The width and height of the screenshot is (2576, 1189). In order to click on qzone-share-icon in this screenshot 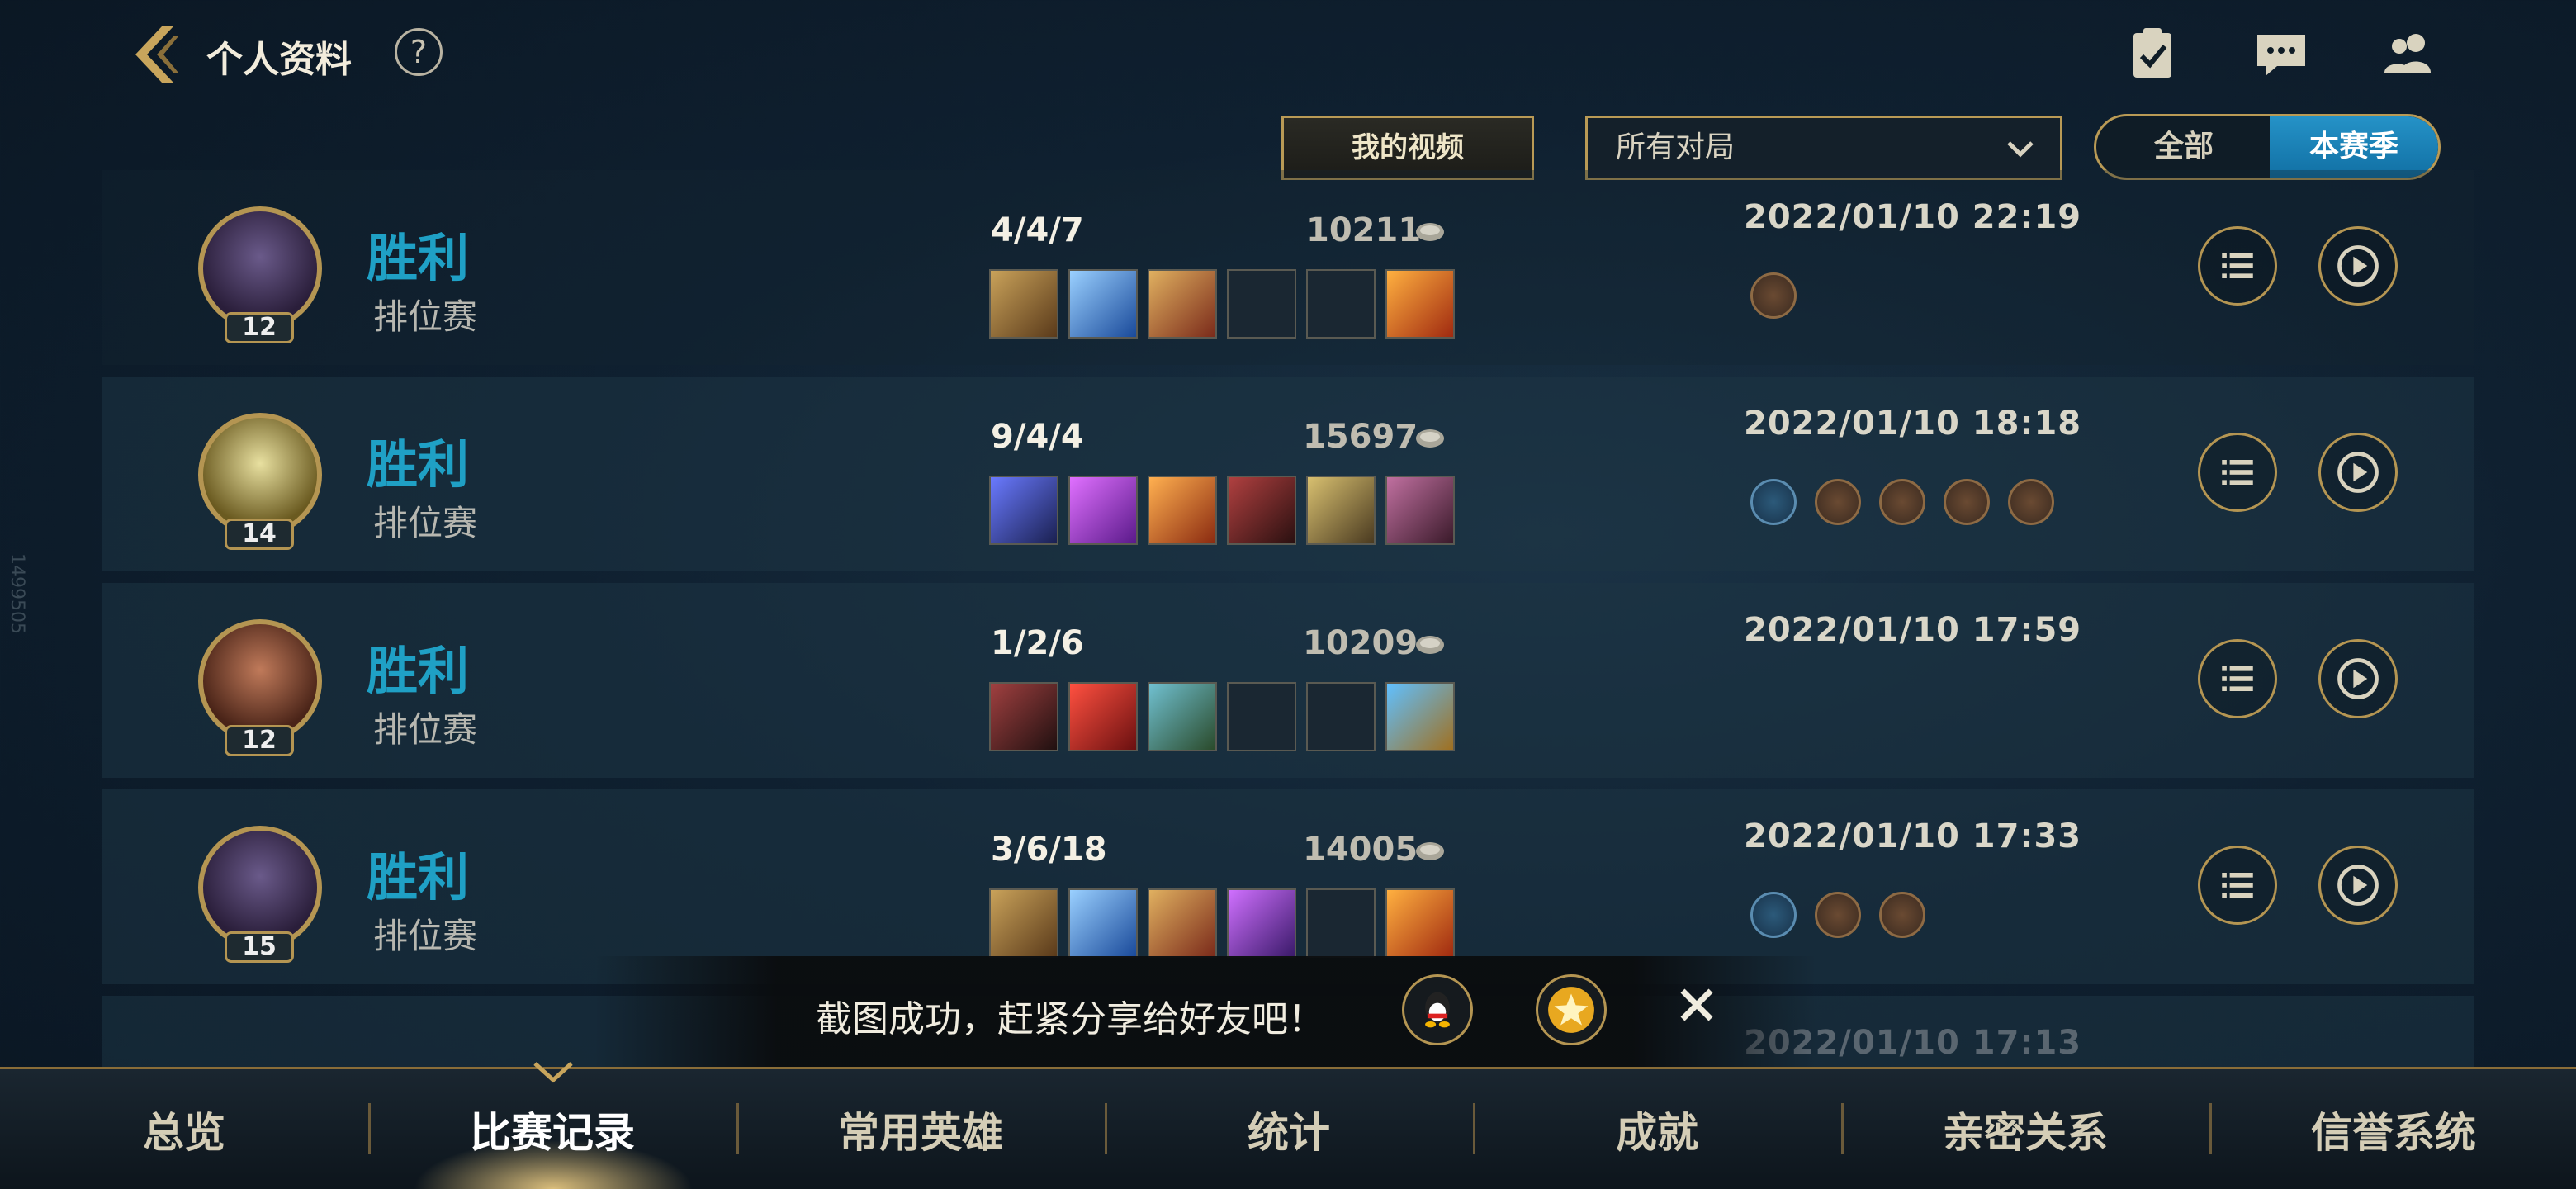, I will do `click(1571, 1009)`.